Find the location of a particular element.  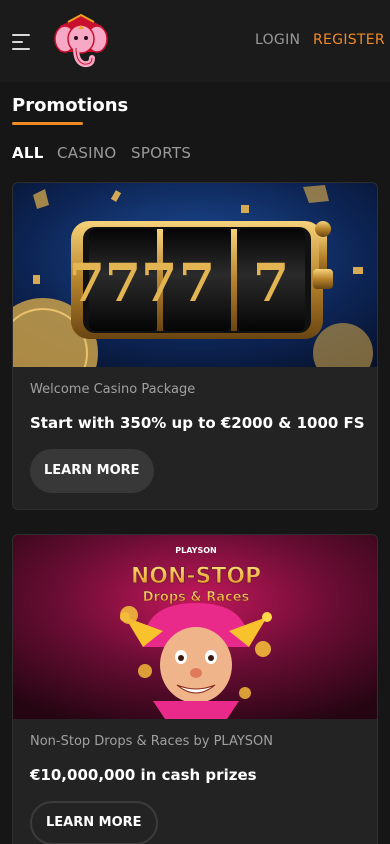

title-underline is located at coordinates (47, 123).